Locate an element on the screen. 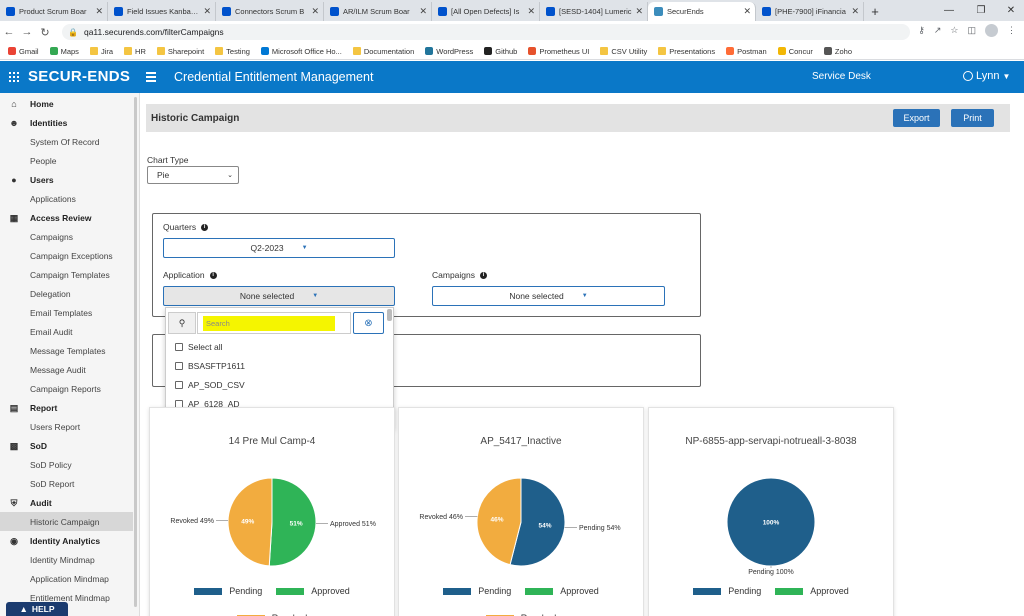  sidebar-item-campaigns: Campaigns is located at coordinates (69, 236).